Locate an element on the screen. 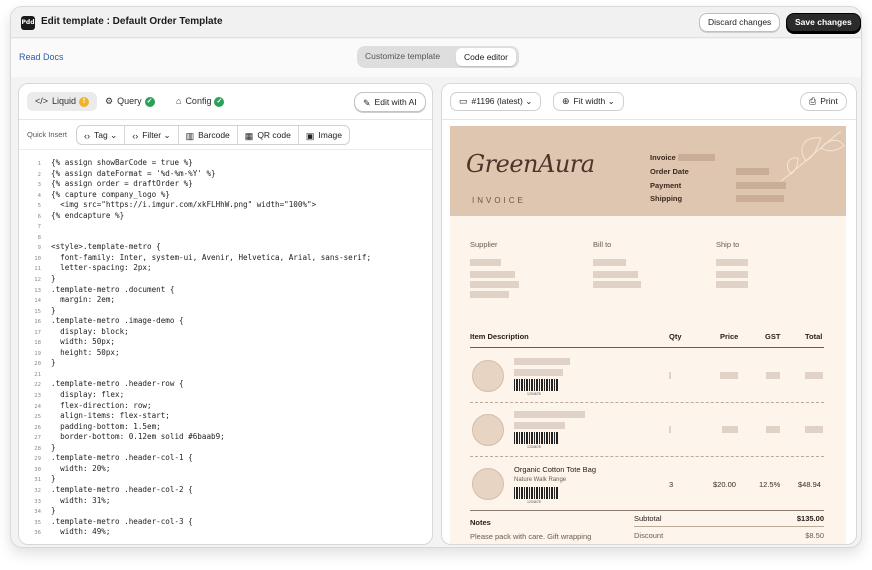 The width and height of the screenshot is (872, 570). discard-changes-button: Discard changes is located at coordinates (740, 22).